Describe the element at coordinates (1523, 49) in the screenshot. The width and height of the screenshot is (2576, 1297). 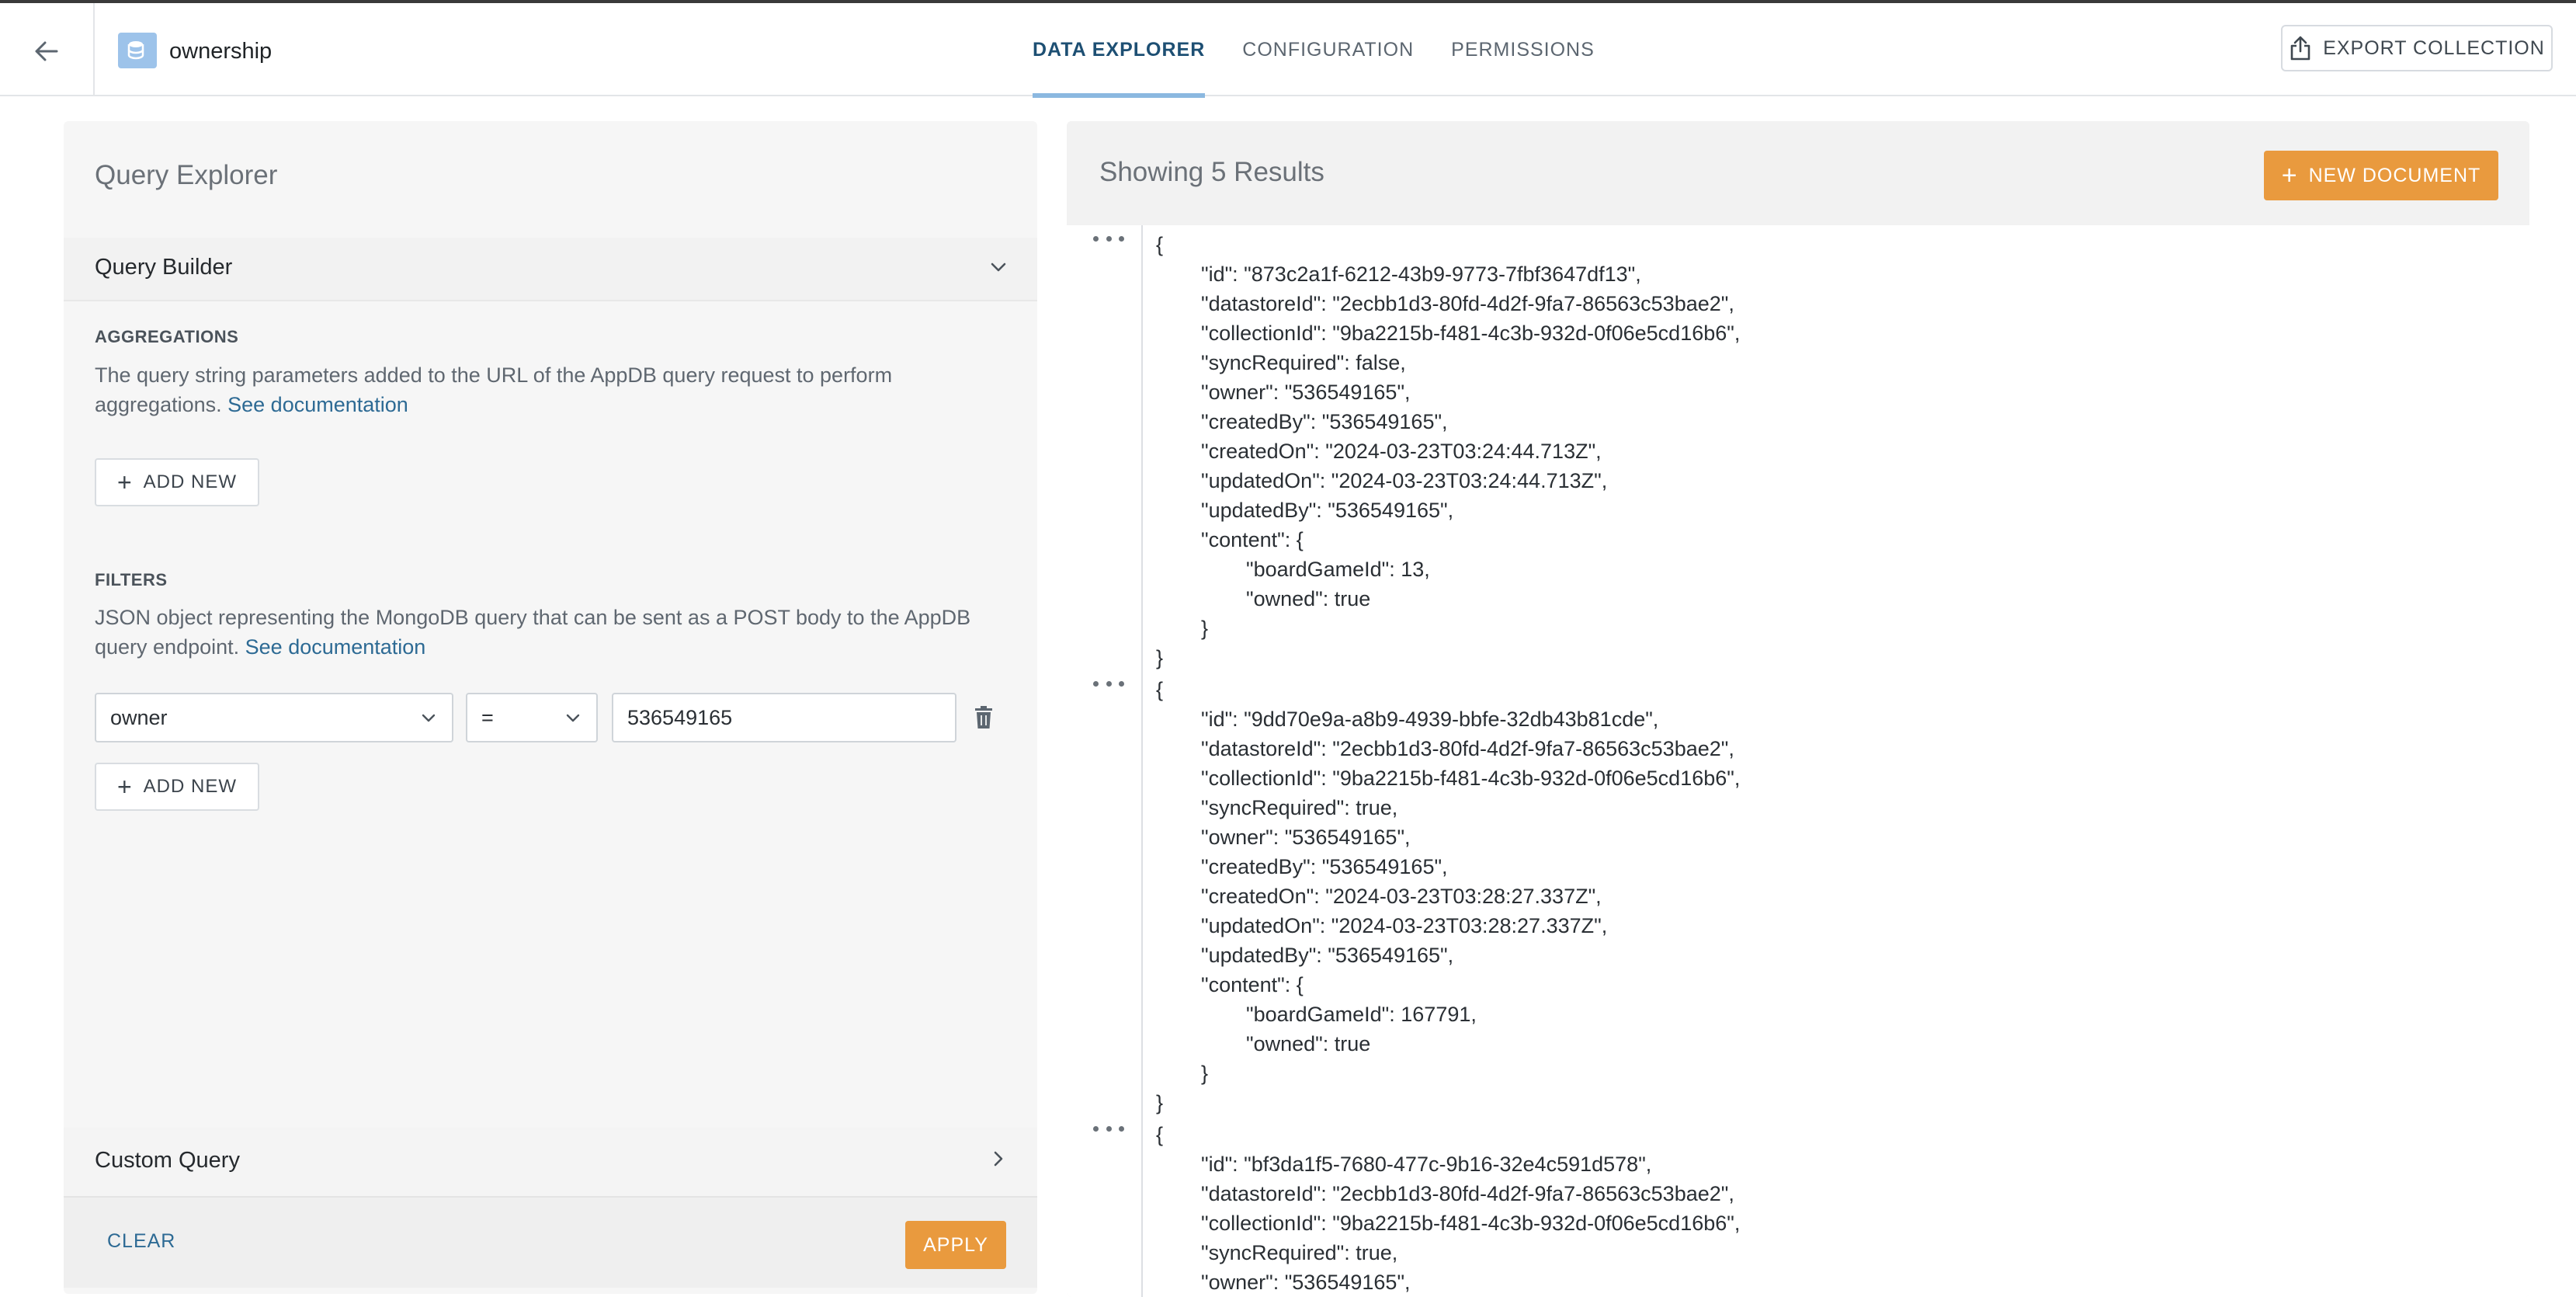
I see `tab-permissions: PERMISSIONS` at that location.